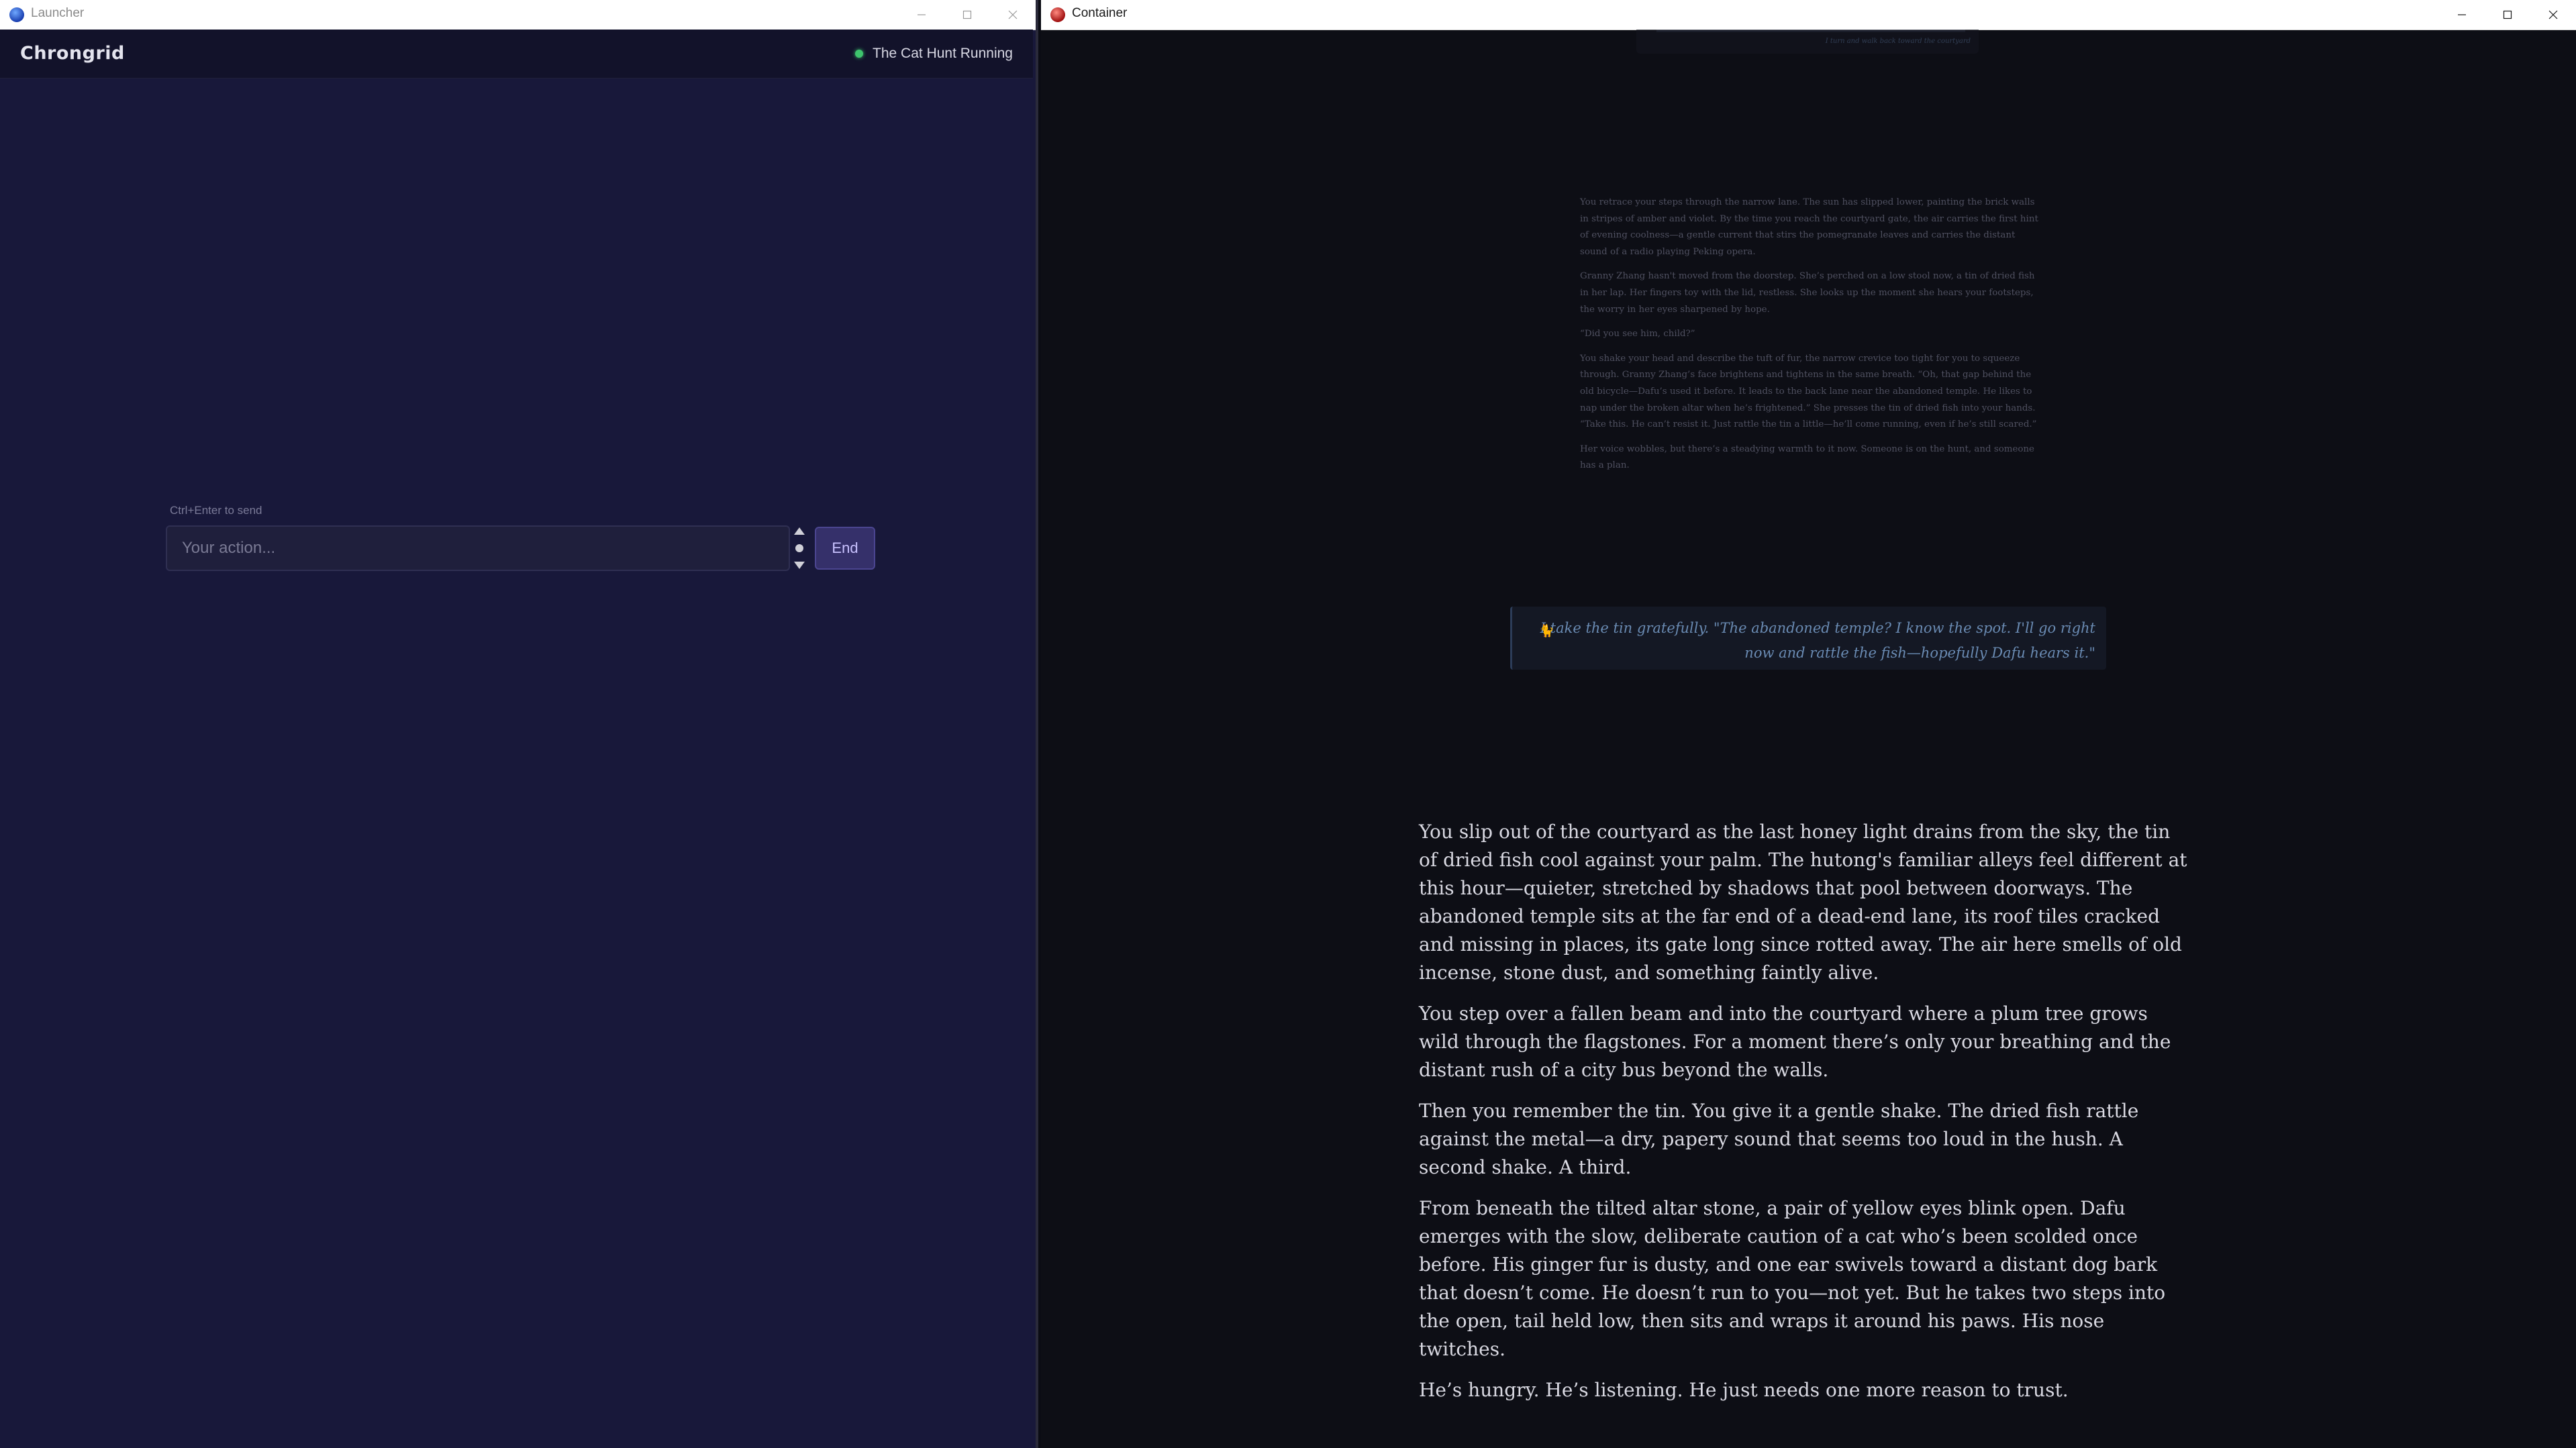 The height and width of the screenshot is (1448, 2576). Describe the element at coordinates (943, 53) in the screenshot. I see `status-text: The Cat Hunt Running` at that location.